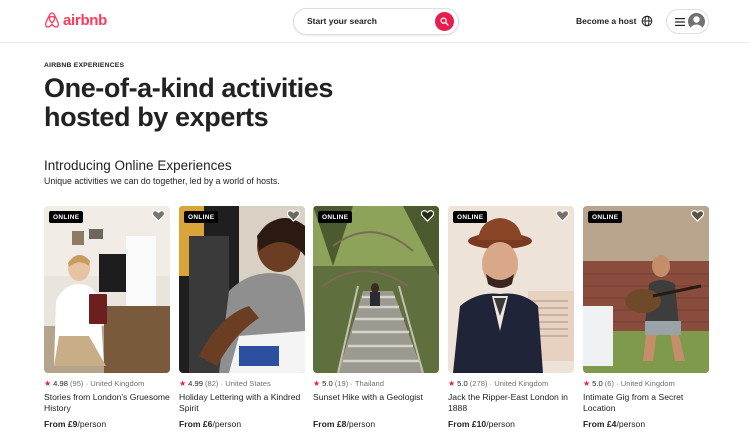  Describe the element at coordinates (211, 383) in the screenshot. I see `review-count: (82)` at that location.